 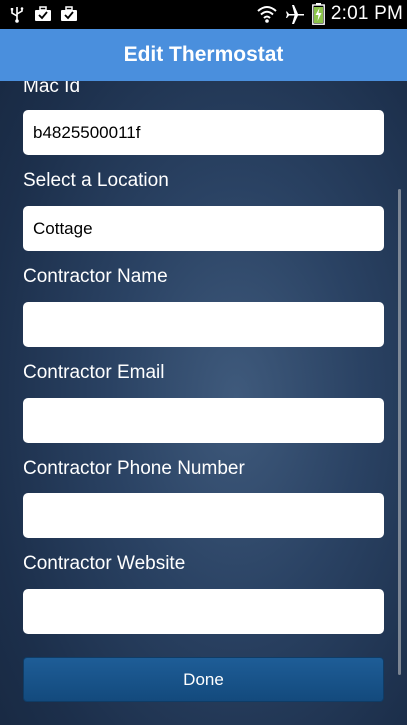 What do you see at coordinates (203, 515) in the screenshot?
I see `contractor-phone-input` at bounding box center [203, 515].